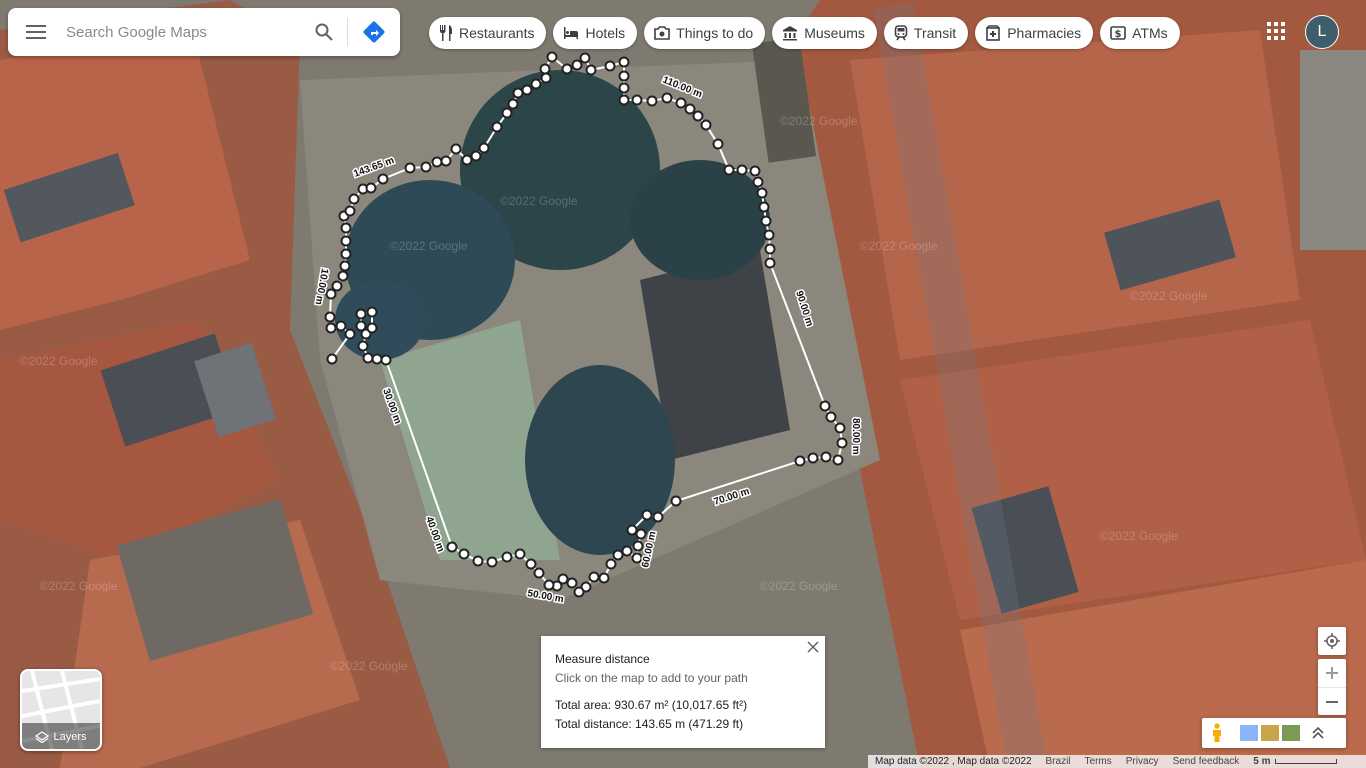  I want to click on expand-button, so click(1318, 733).